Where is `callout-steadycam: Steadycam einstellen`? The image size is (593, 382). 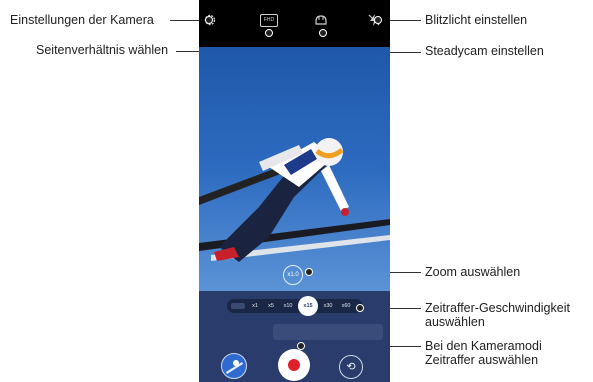
callout-steadycam: Steadycam einstellen is located at coordinates (484, 51).